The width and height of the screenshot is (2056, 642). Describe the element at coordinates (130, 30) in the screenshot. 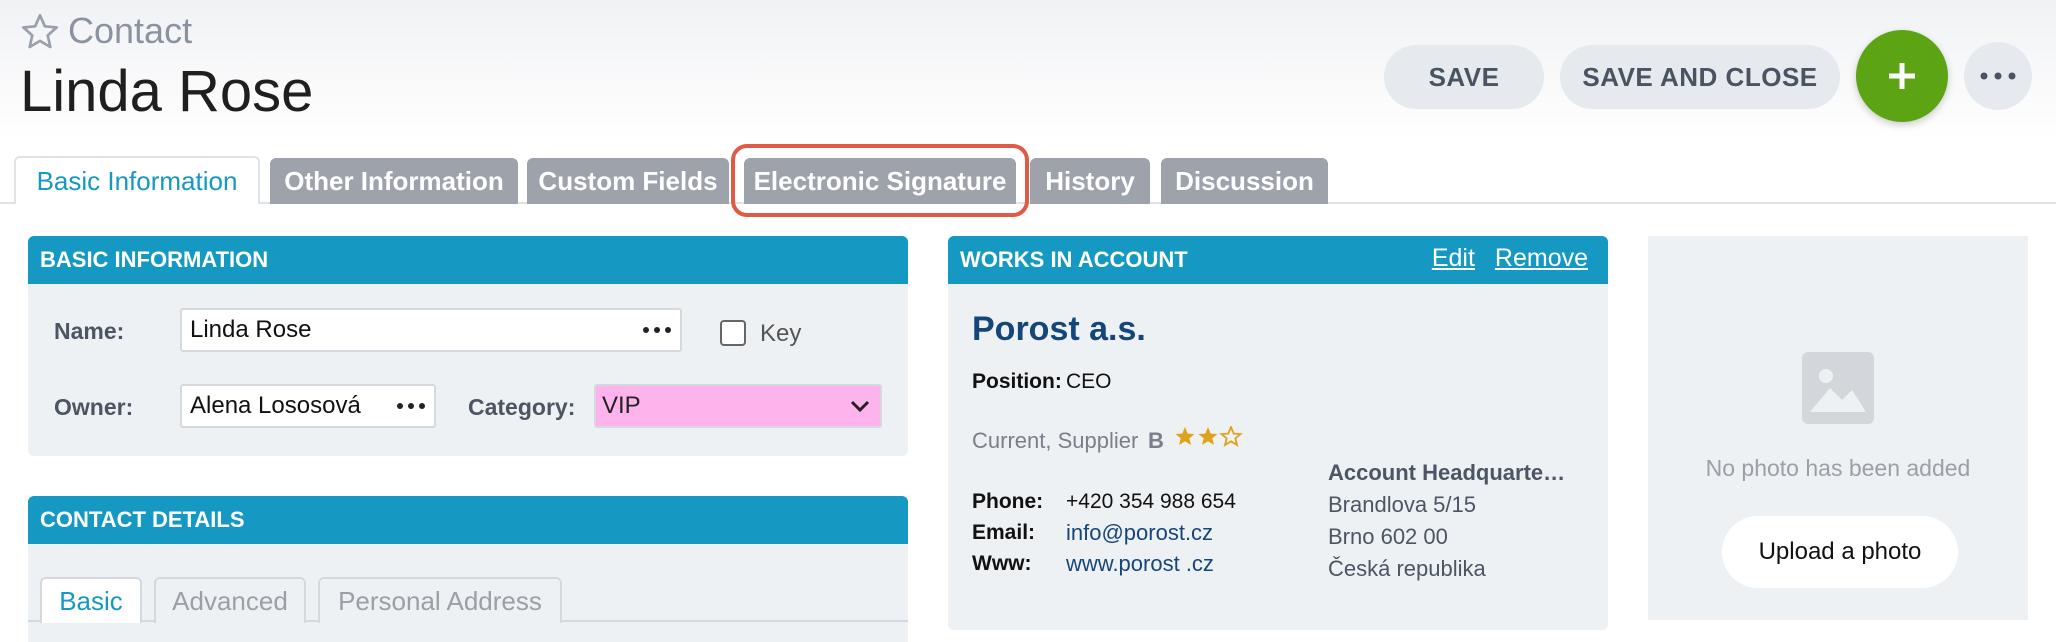

I see `record-type-label: Contact` at that location.